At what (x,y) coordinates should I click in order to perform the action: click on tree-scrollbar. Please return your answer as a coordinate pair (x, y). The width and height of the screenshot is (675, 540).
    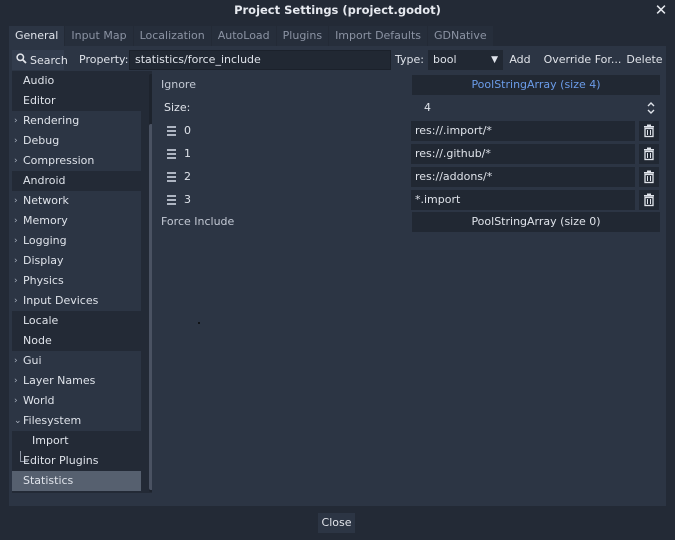
    Looking at the image, I should click on (150, 283).